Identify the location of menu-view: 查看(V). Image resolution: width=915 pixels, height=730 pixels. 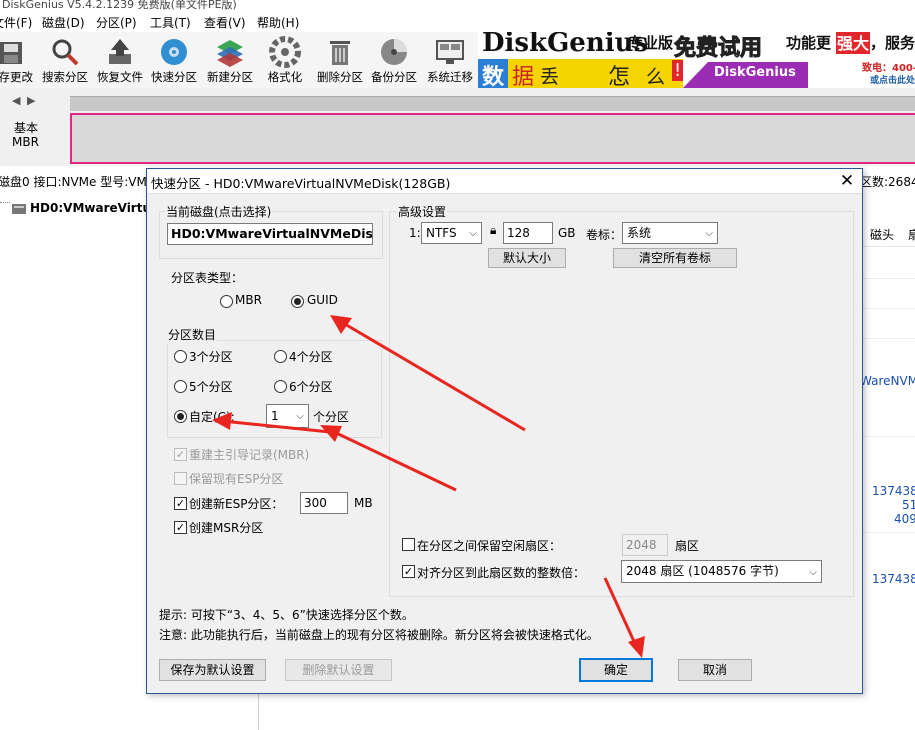
(225, 22).